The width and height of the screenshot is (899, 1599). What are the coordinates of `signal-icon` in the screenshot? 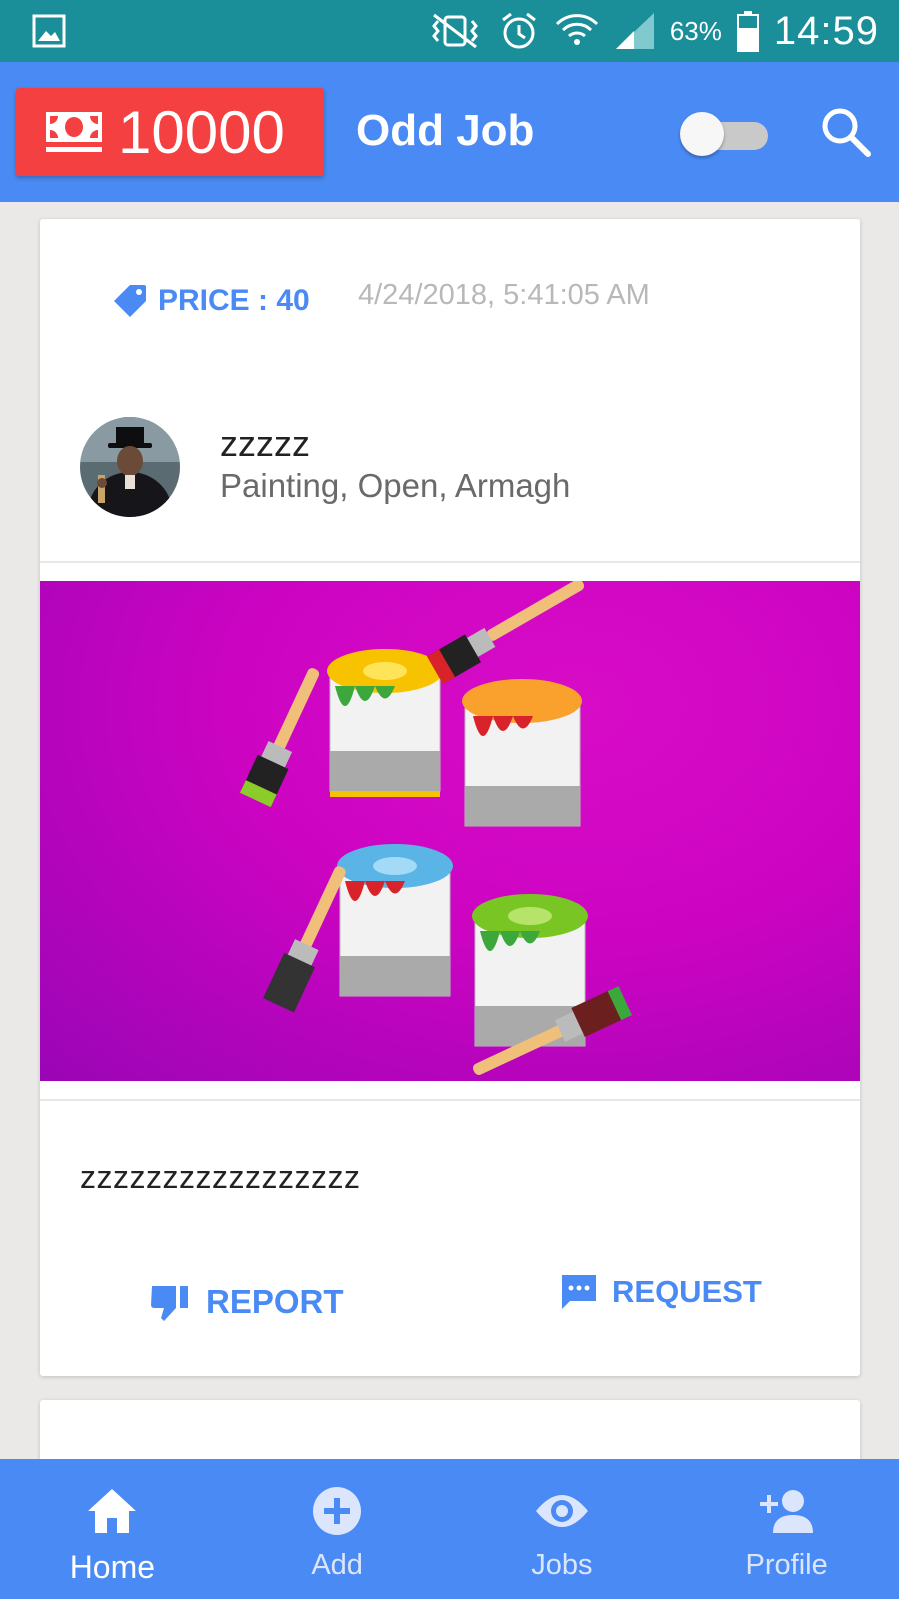 It's located at (634, 31).